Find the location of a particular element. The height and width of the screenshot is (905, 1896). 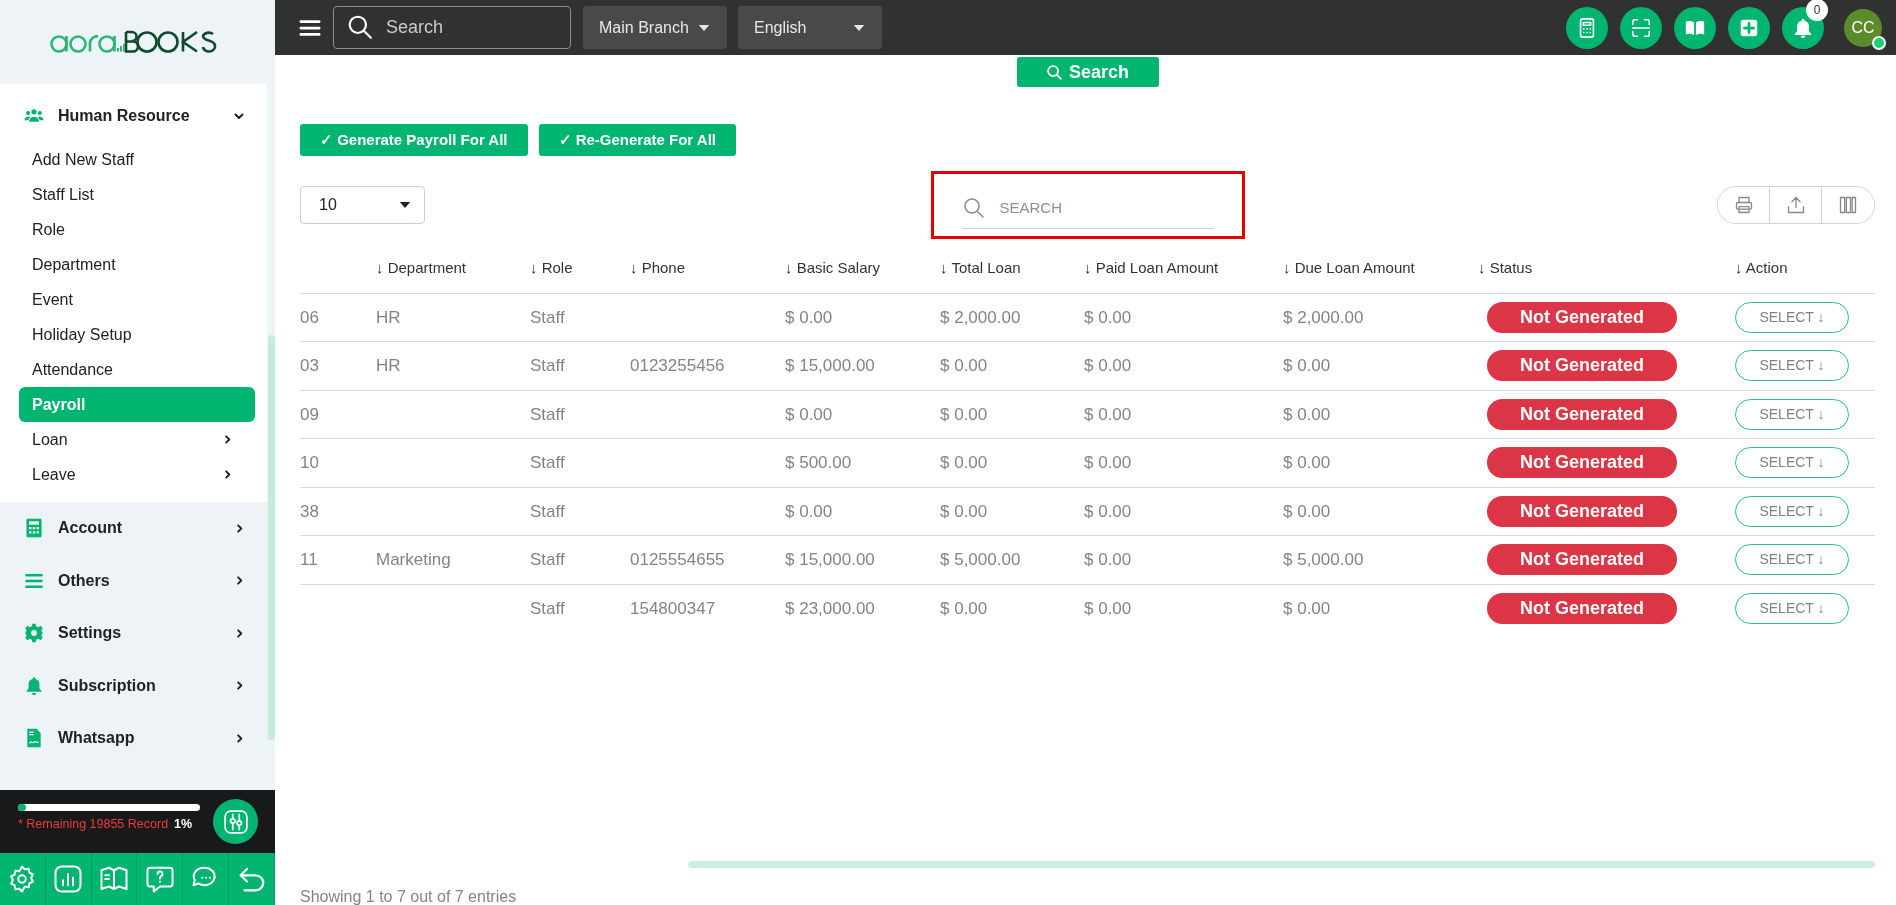

sidebar-item: Holiday Setup is located at coordinates (137, 334).